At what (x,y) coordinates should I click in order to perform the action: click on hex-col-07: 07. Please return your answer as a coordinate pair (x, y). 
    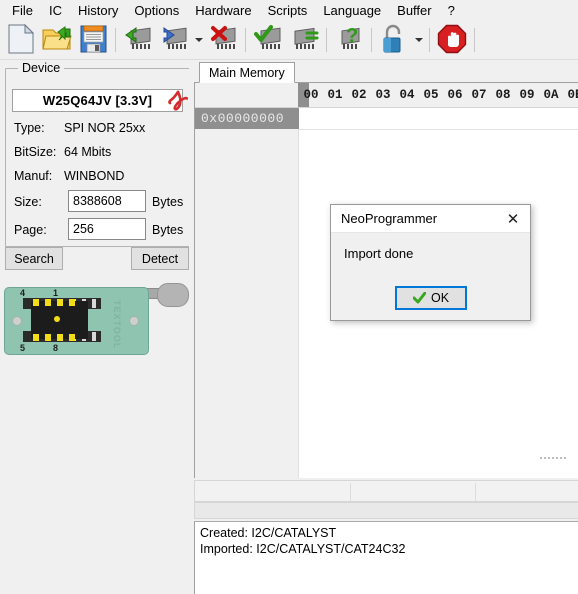
    Looking at the image, I should click on (479, 95).